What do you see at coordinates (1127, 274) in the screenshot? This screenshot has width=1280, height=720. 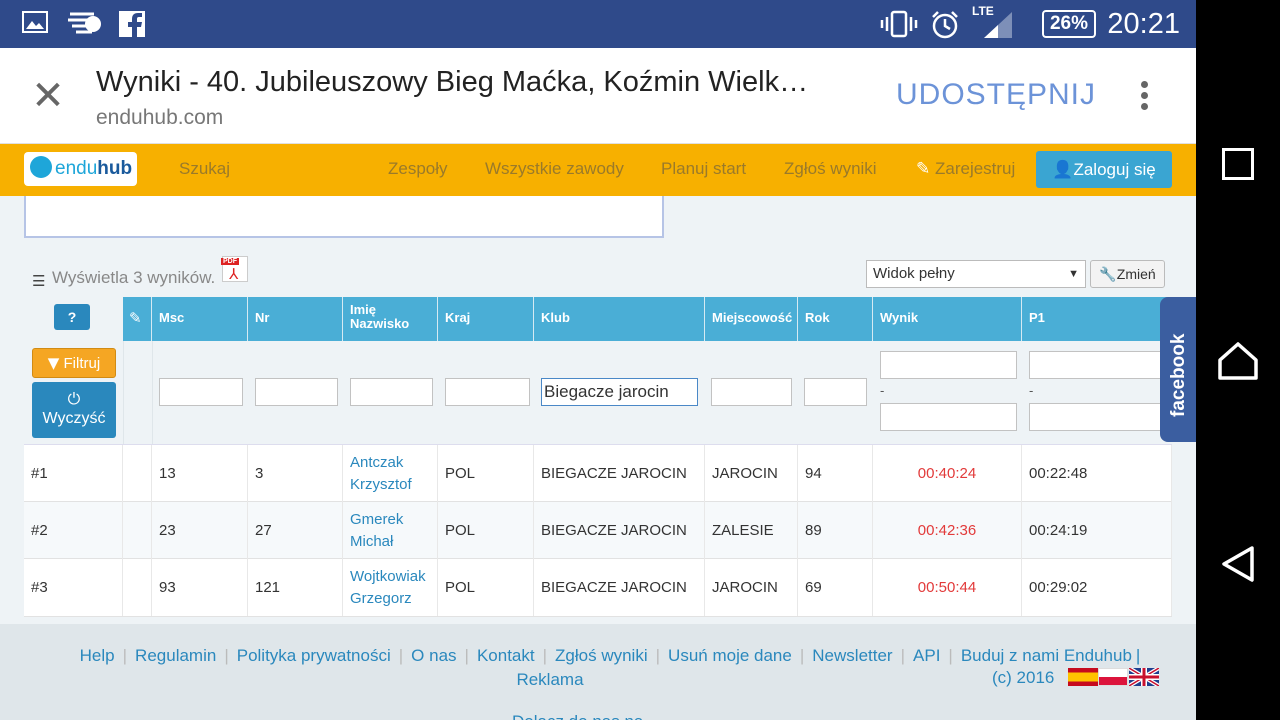 I see `change-view-button: 🔧Zmień` at bounding box center [1127, 274].